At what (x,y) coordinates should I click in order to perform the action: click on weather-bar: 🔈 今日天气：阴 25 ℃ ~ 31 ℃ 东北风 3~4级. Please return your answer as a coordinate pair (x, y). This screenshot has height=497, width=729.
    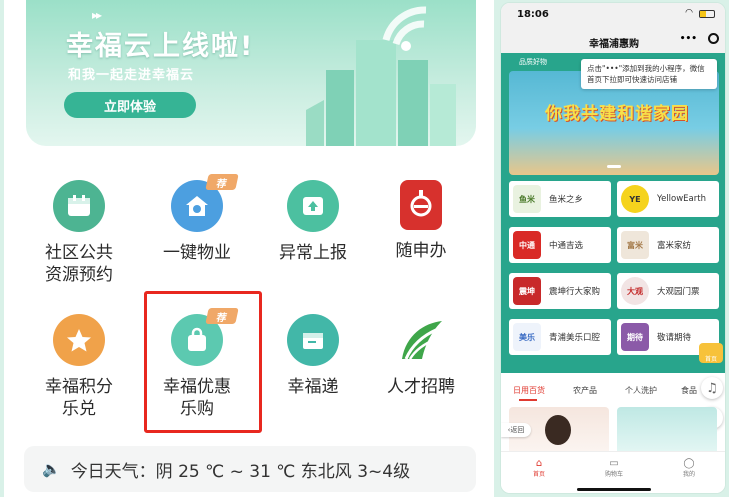
    Looking at the image, I should click on (250, 469).